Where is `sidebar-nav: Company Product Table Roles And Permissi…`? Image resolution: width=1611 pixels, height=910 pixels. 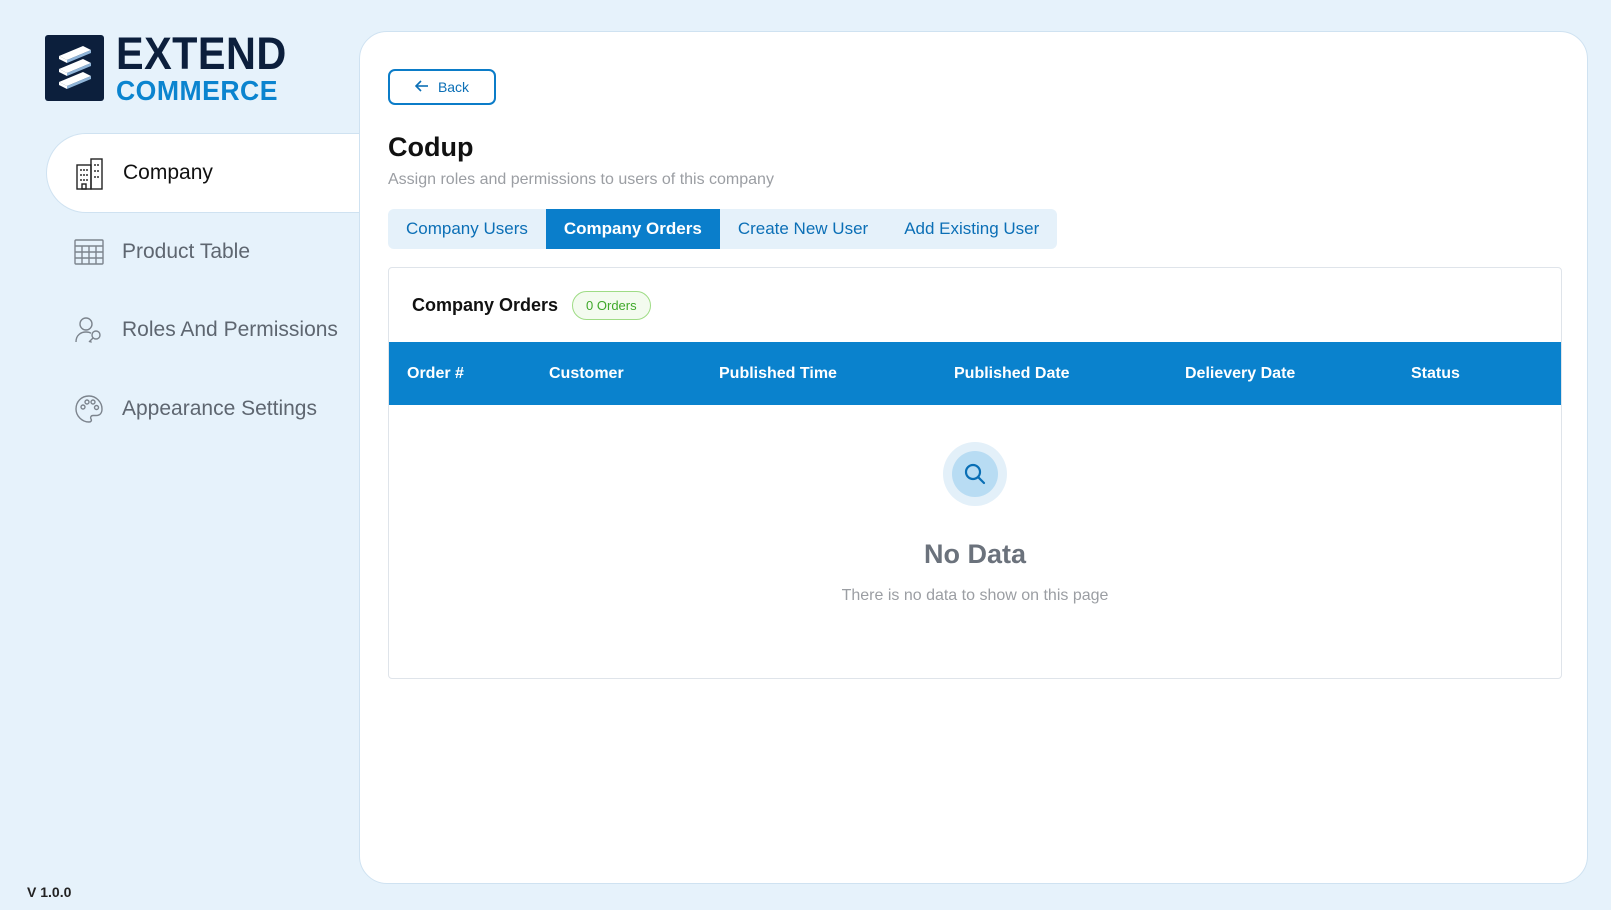
sidebar-nav: Company Product Table Roles And Permissi… is located at coordinates (203, 291).